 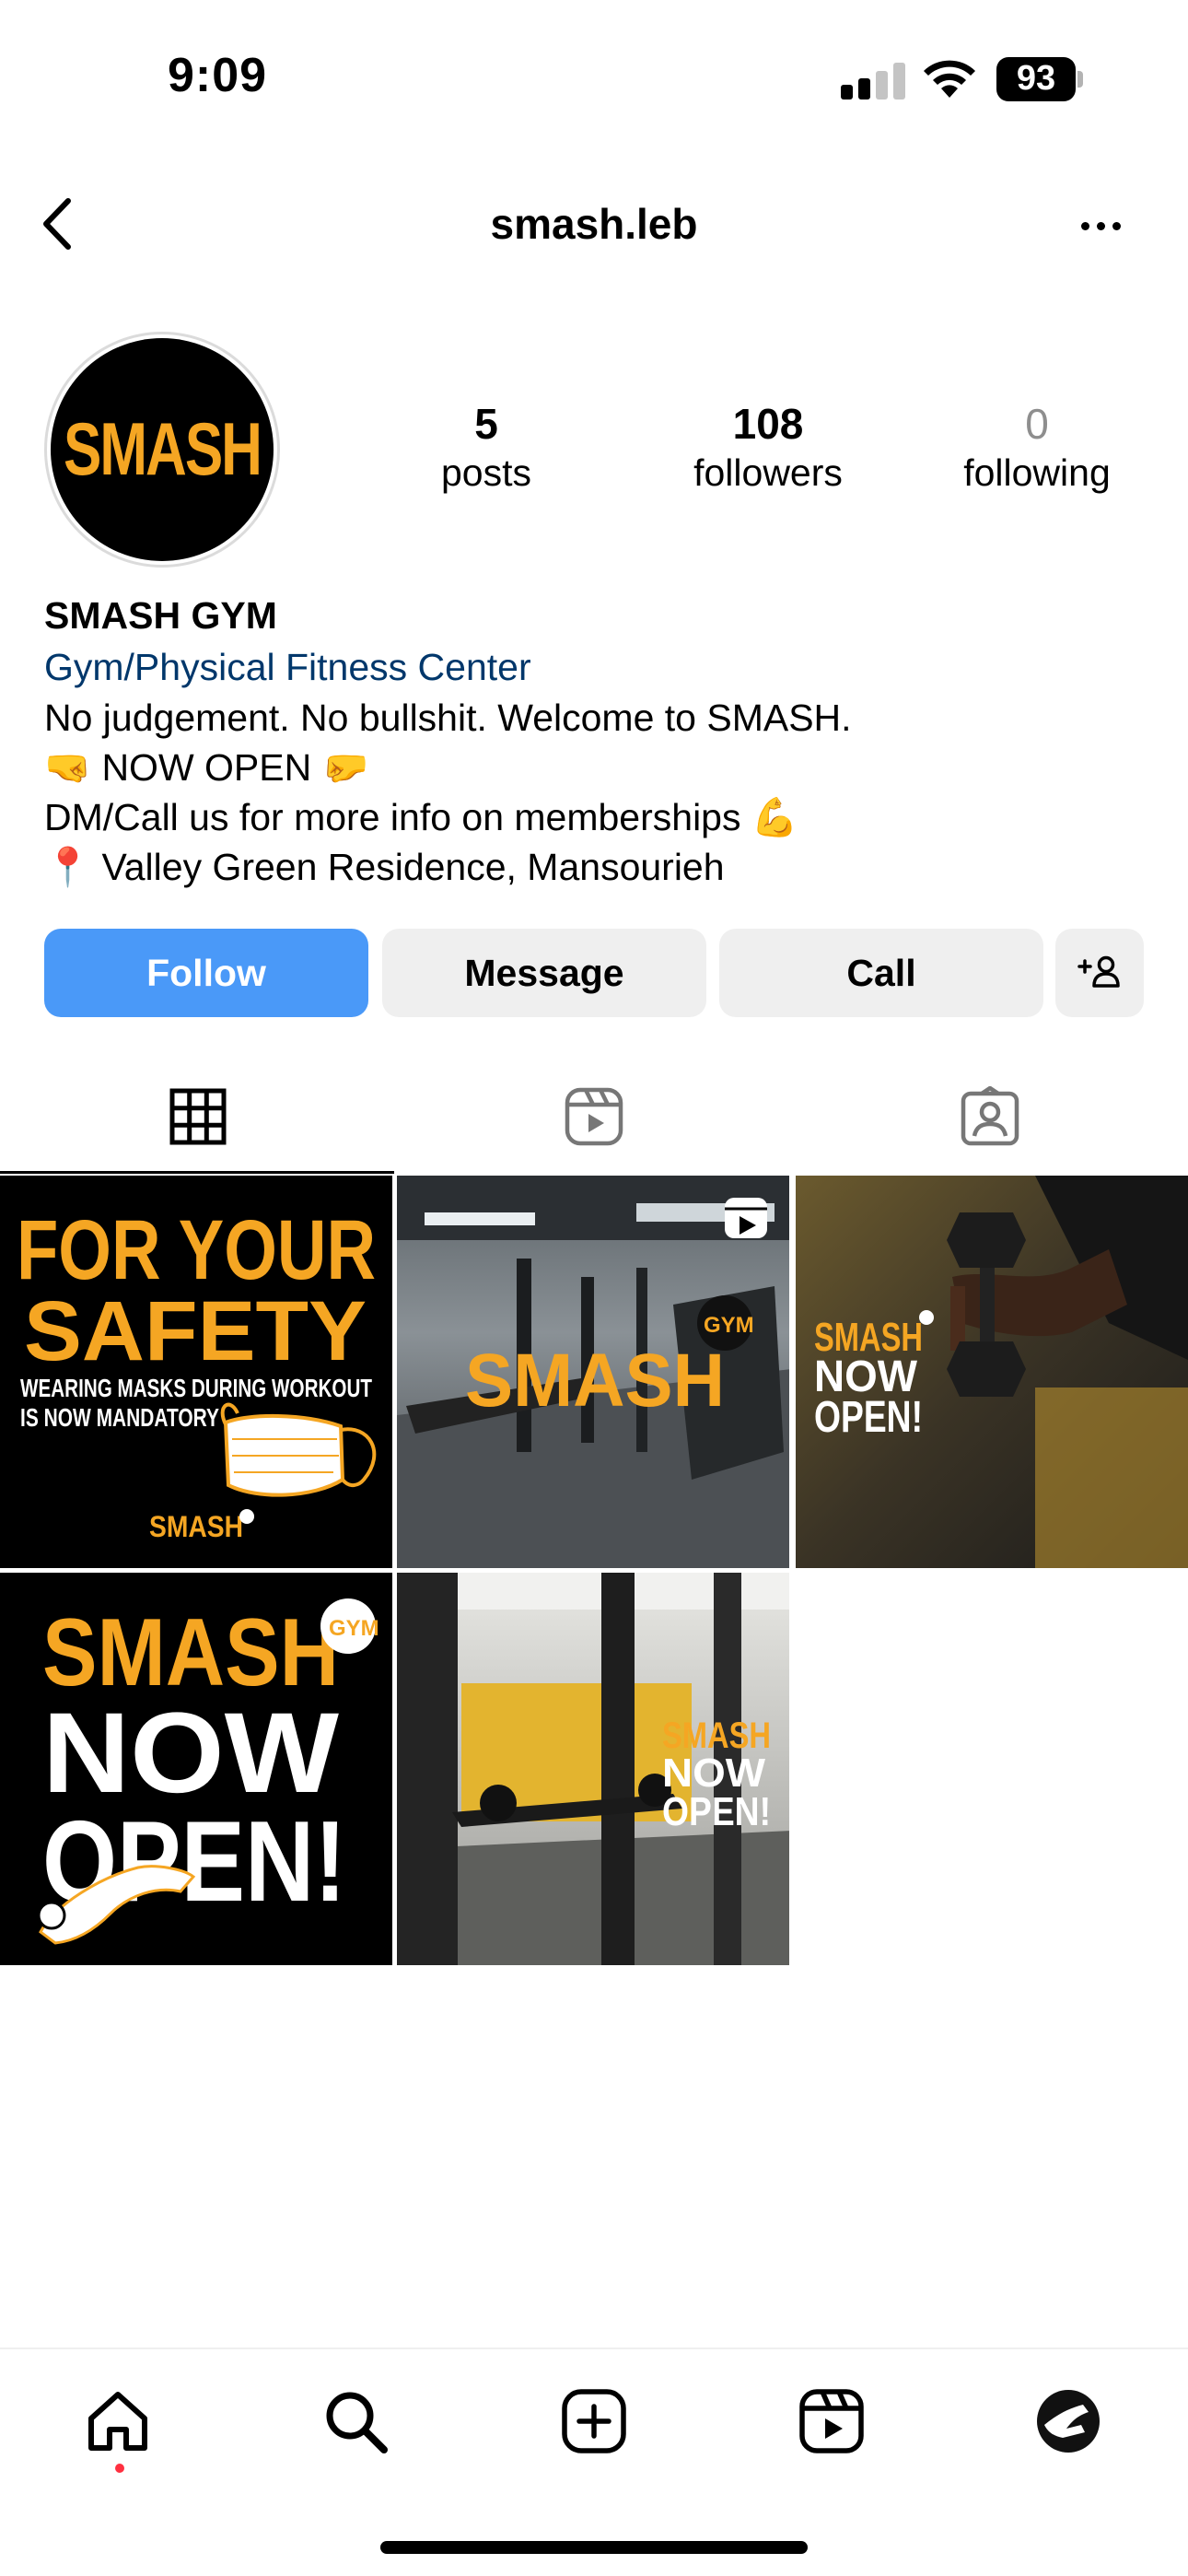 I want to click on search-icon, so click(x=357, y=2422).